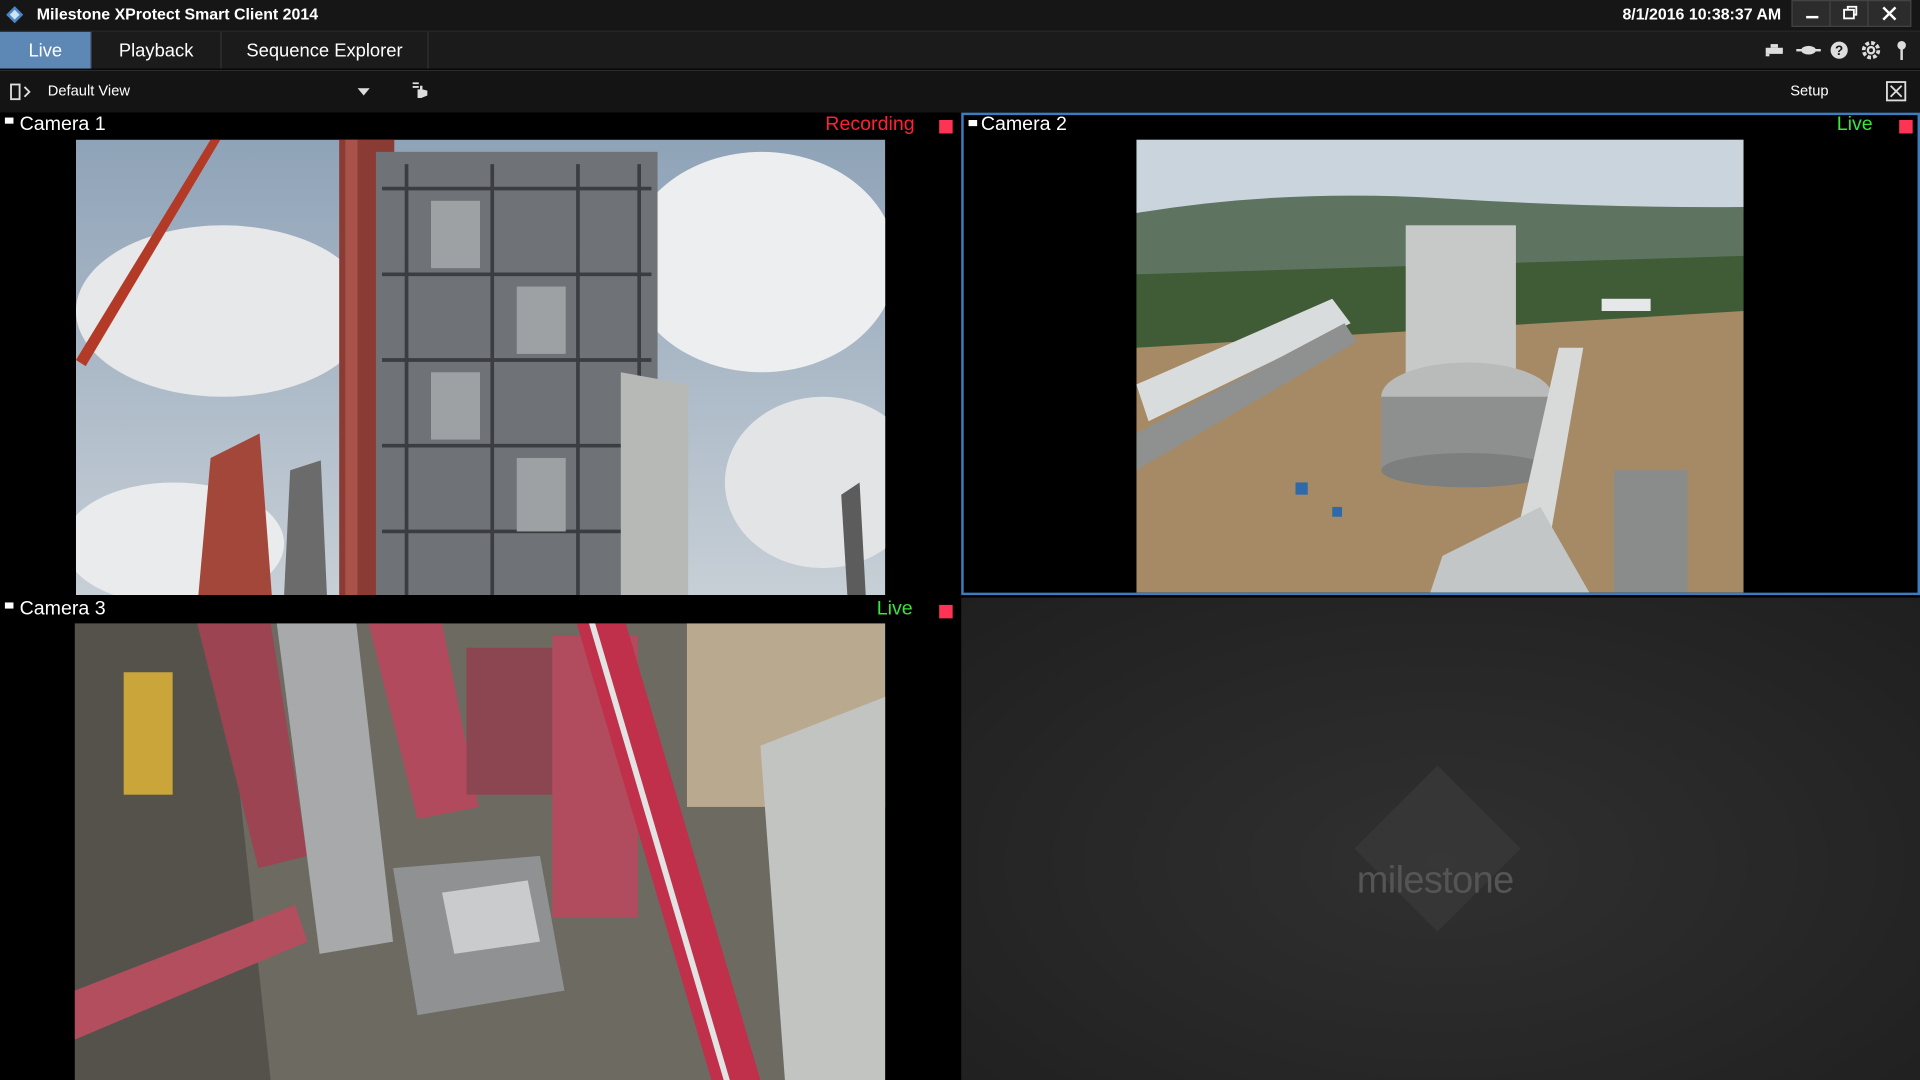 The width and height of the screenshot is (1920, 1080). I want to click on restore-button, so click(1849, 13).